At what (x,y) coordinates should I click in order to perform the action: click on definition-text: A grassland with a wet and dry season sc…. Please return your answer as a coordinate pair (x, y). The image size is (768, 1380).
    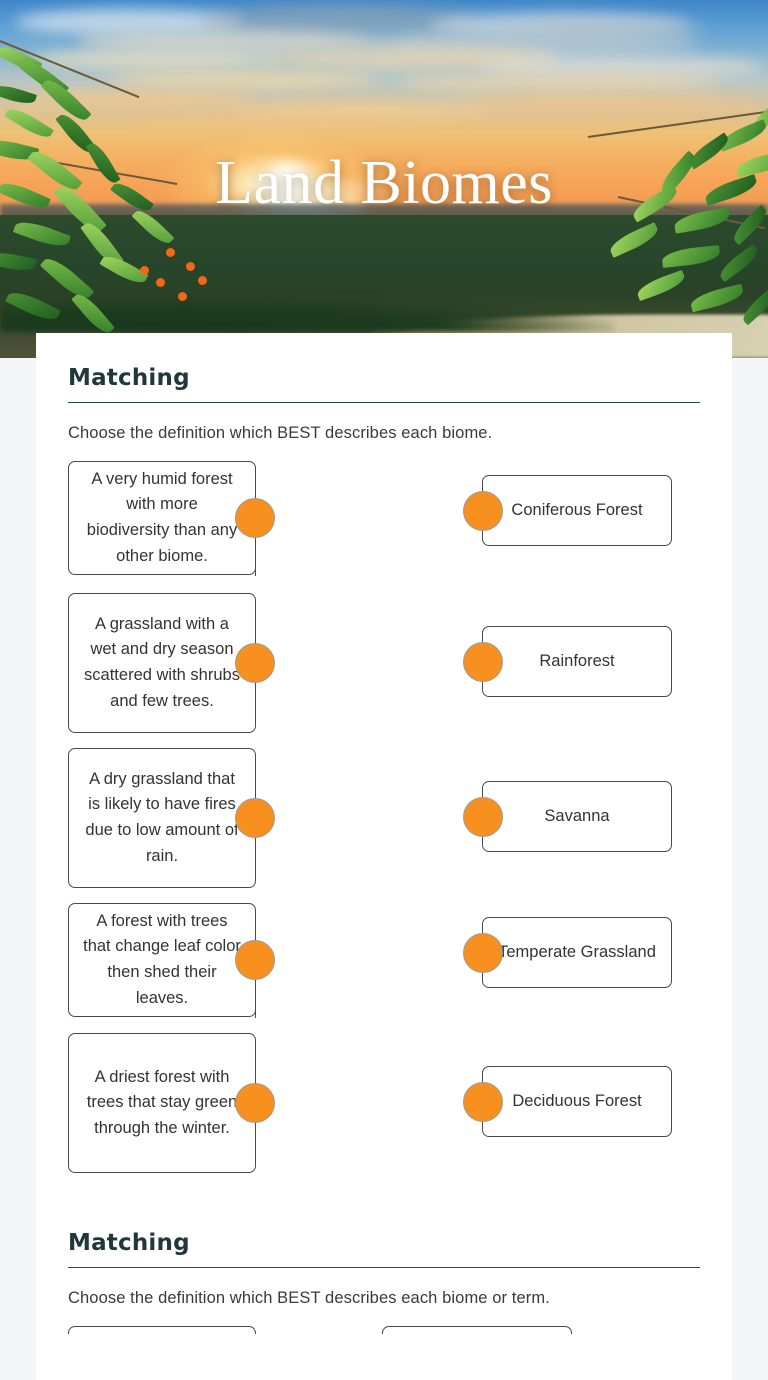
    Looking at the image, I should click on (162, 662).